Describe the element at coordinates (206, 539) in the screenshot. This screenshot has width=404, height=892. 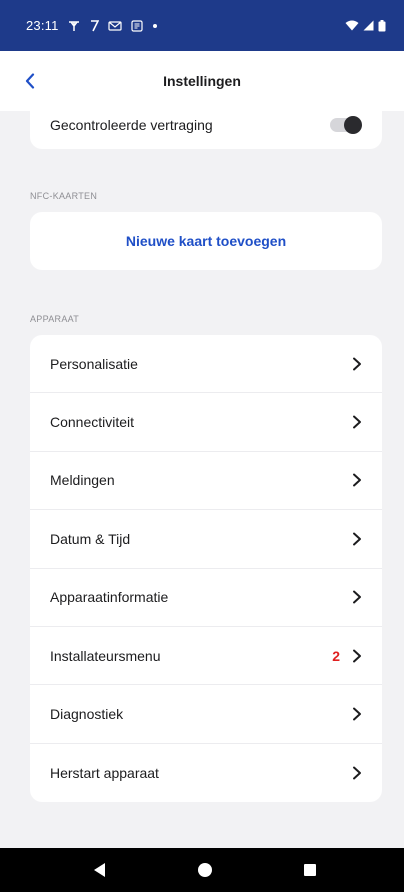
I see `menu-item-datum-tijd: Datum & Tijd` at that location.